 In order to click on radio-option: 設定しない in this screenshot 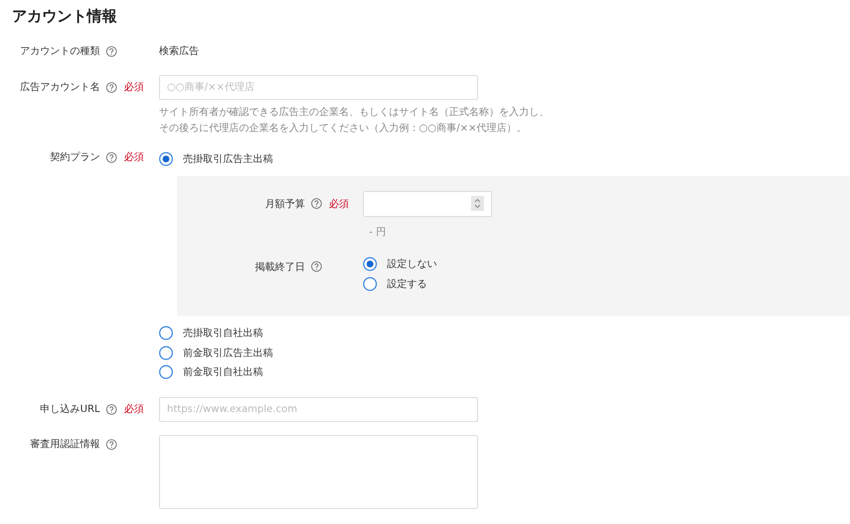, I will do `click(606, 264)`.